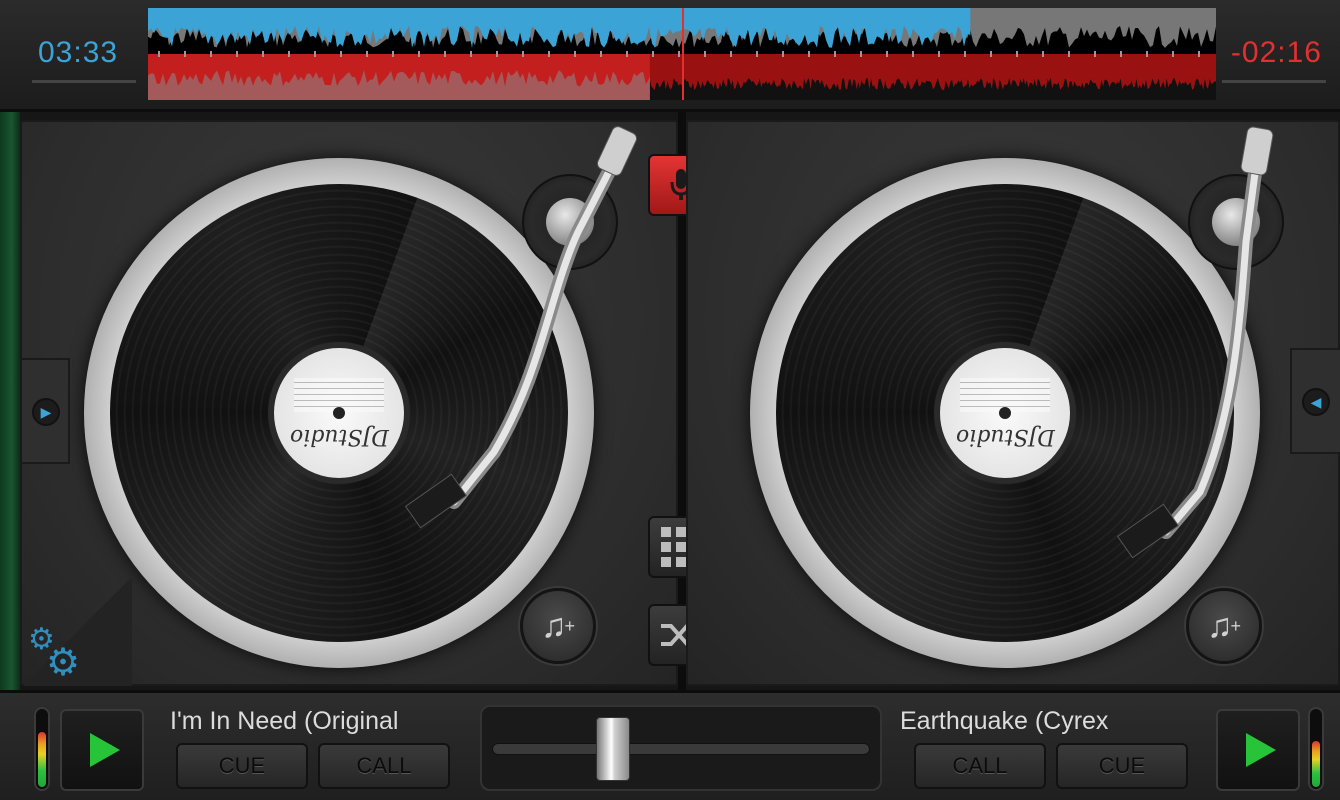  I want to click on deck-a-play-button, so click(102, 750).